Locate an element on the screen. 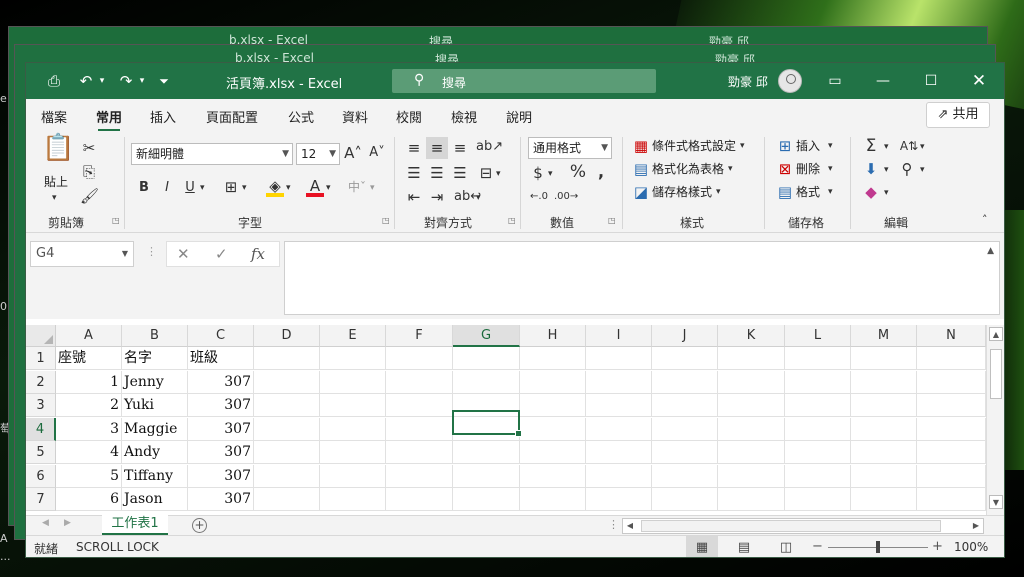 The width and height of the screenshot is (1024, 577). previous-sheet-icon: ◀ is located at coordinates (45, 523).